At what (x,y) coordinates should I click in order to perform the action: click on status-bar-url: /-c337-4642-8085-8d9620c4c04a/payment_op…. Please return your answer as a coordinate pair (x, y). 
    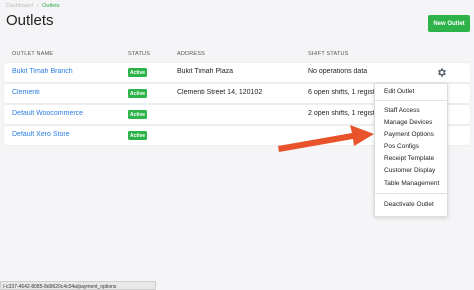
    Looking at the image, I should click on (78, 285).